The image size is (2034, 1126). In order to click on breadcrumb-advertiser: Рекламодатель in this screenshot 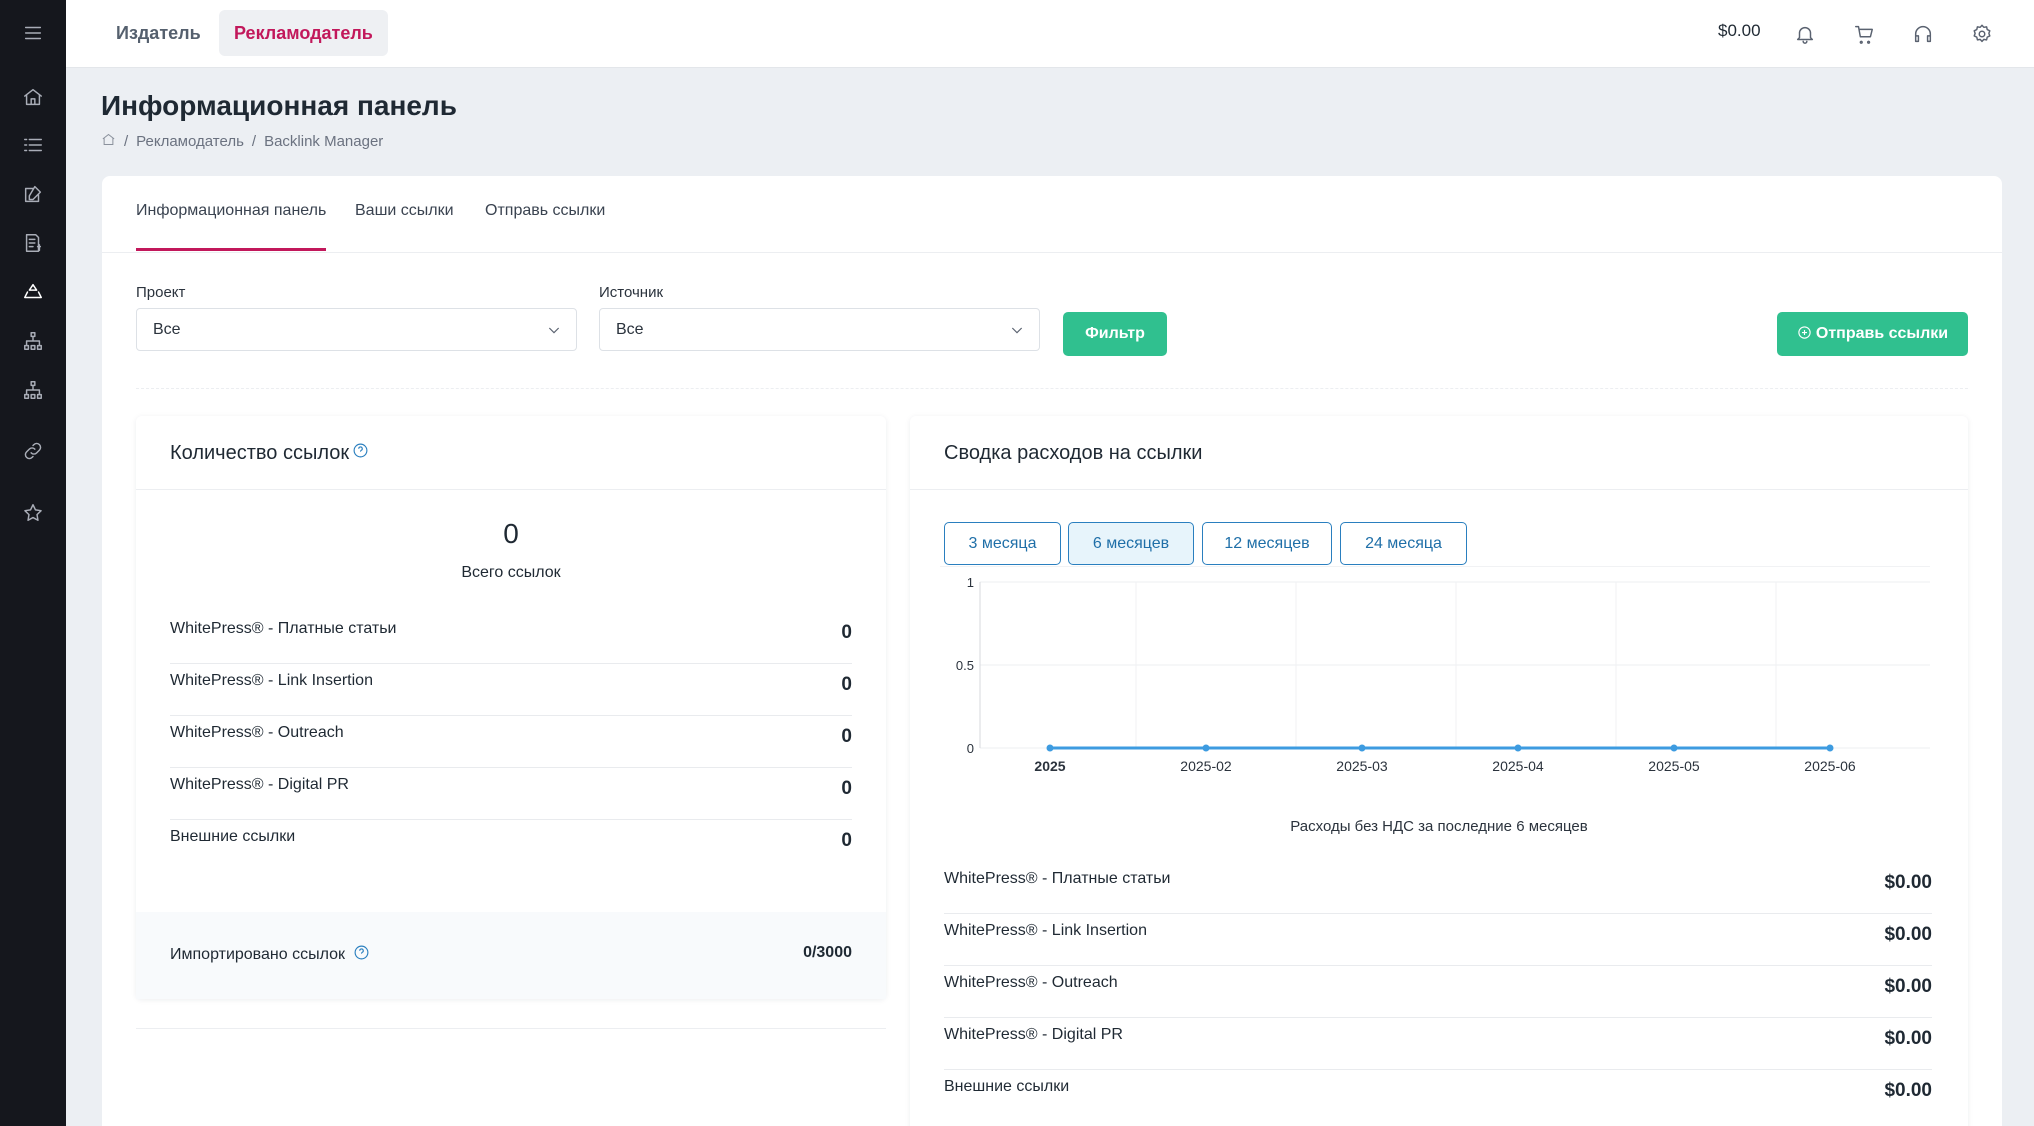, I will do `click(190, 141)`.